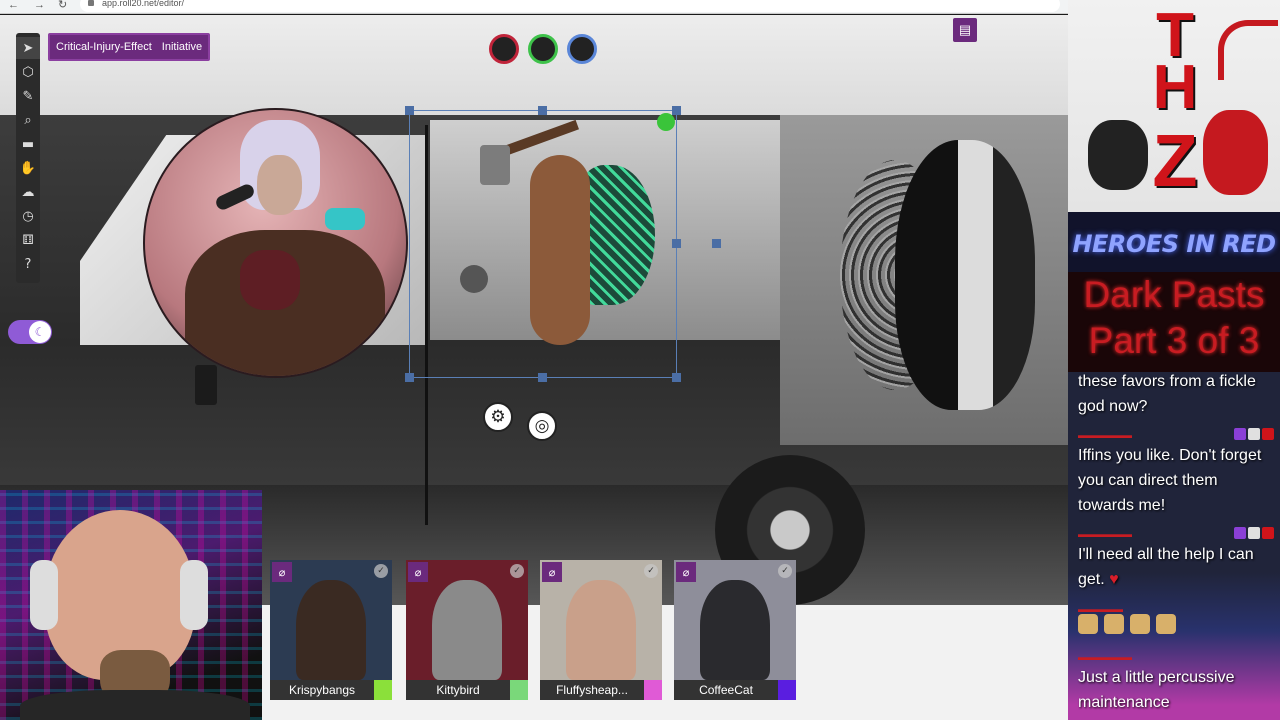  What do you see at coordinates (676, 243) in the screenshot?
I see `resize-handle-e` at bounding box center [676, 243].